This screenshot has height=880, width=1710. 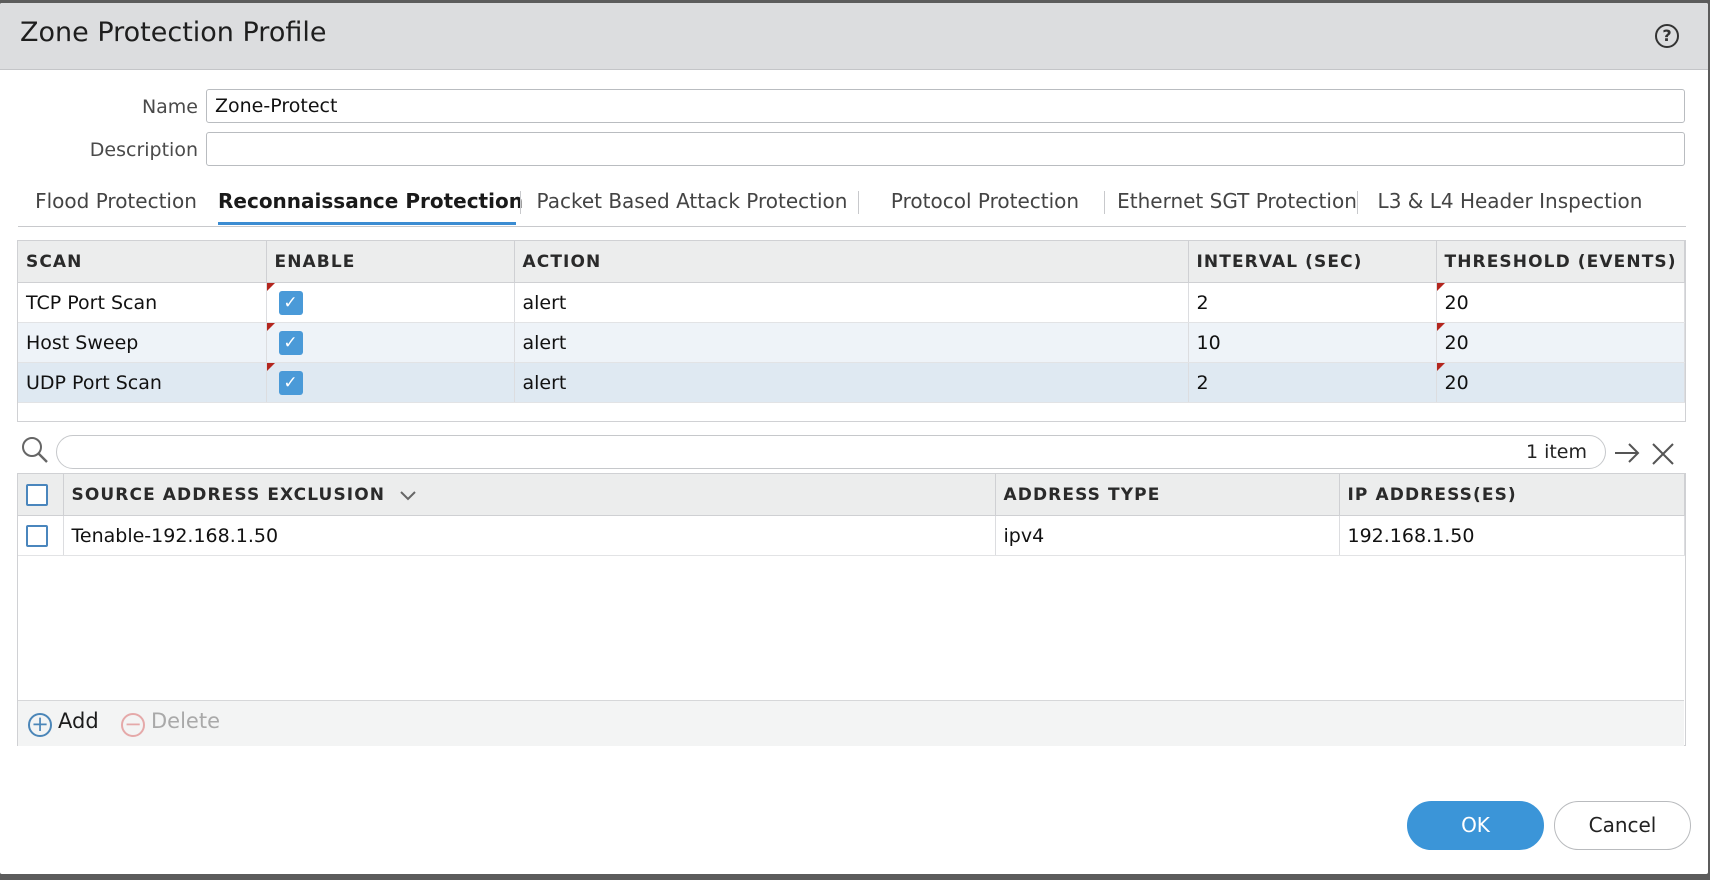 What do you see at coordinates (37, 535) in the screenshot?
I see `row-checkbox` at bounding box center [37, 535].